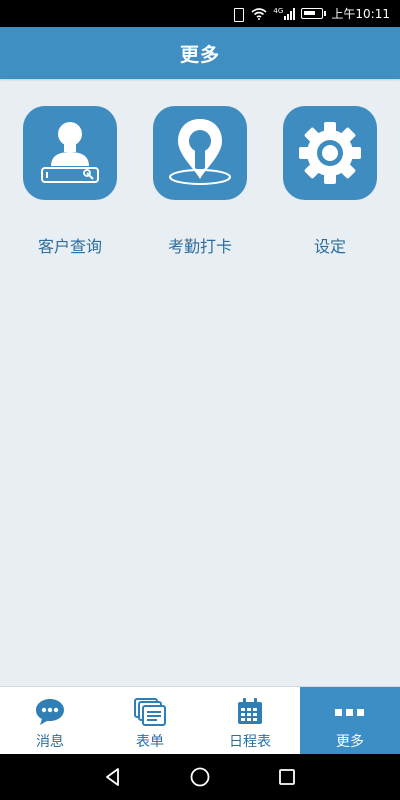  I want to click on recents-icon, so click(286, 777).